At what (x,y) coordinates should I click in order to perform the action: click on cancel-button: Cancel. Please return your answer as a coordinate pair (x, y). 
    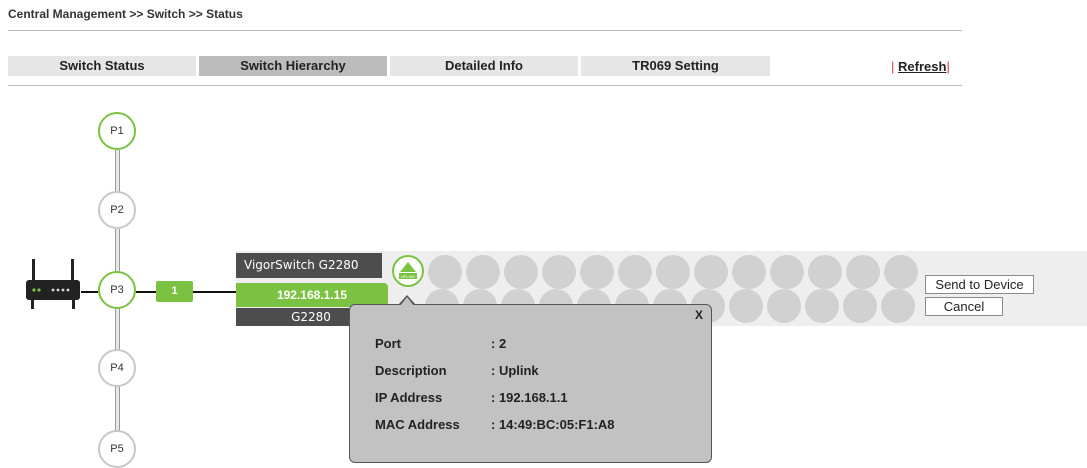
    Looking at the image, I should click on (964, 306).